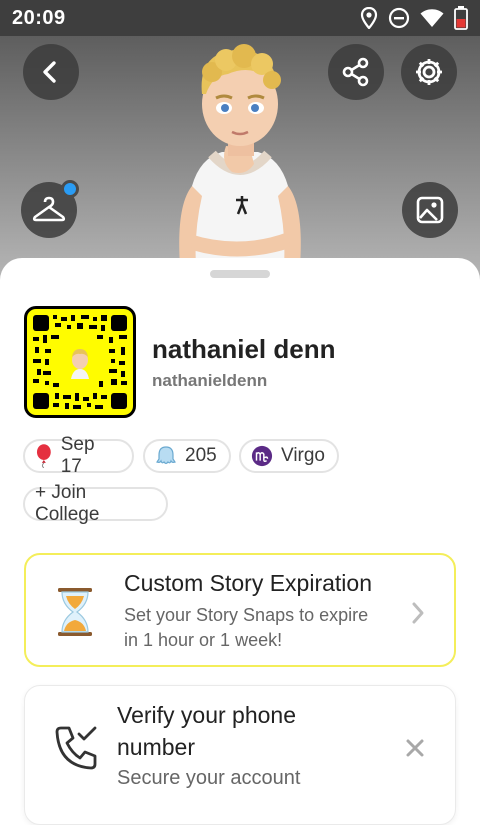 The height and width of the screenshot is (825, 480). What do you see at coordinates (244, 349) in the screenshot?
I see `display-name: nathaniel denn` at bounding box center [244, 349].